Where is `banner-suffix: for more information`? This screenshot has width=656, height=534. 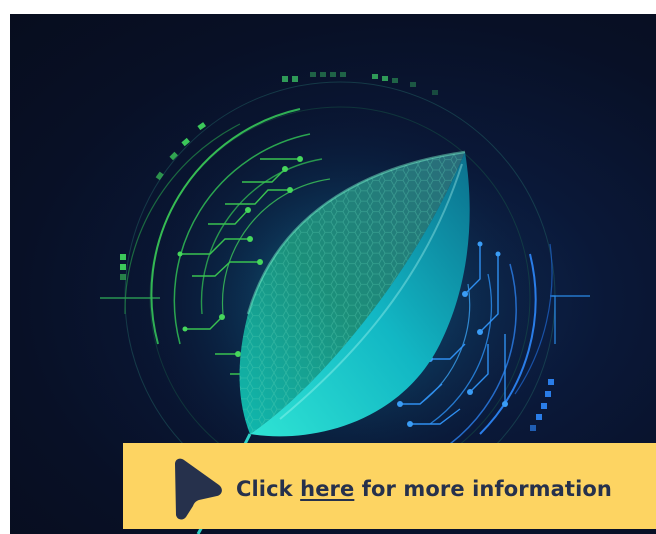
banner-suffix: for more information is located at coordinates (483, 489).